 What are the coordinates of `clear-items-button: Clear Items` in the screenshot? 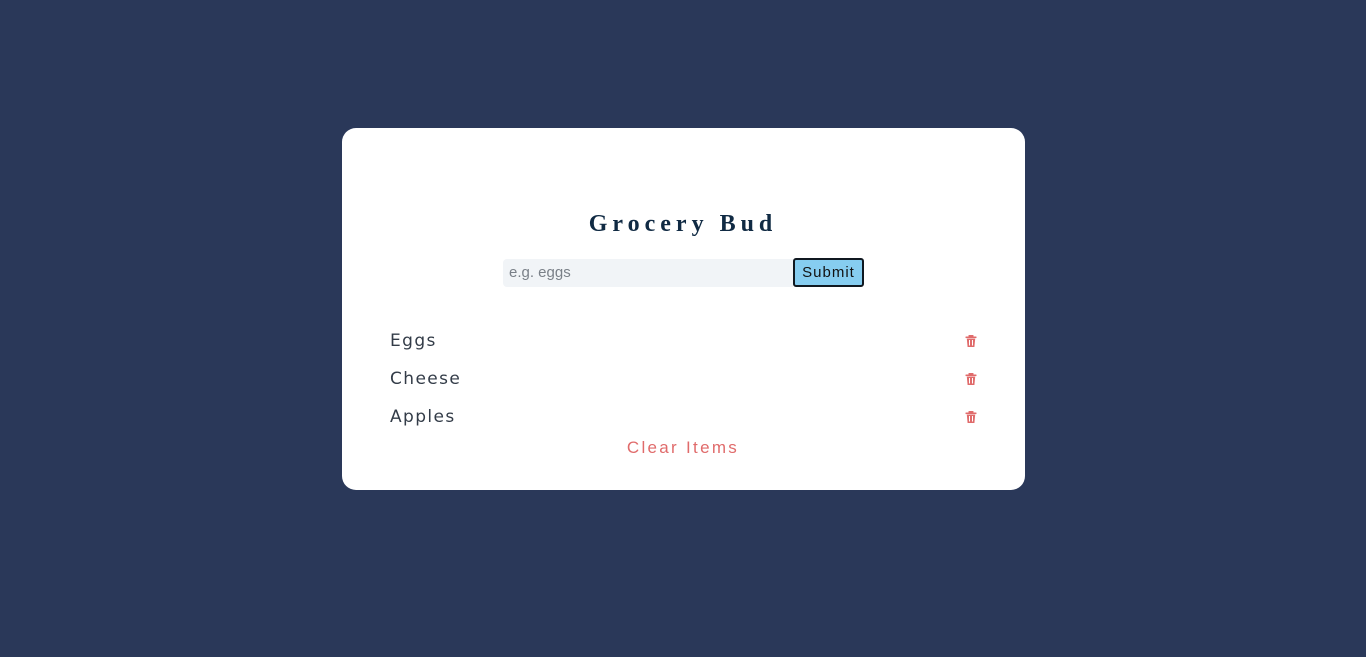 It's located at (683, 448).